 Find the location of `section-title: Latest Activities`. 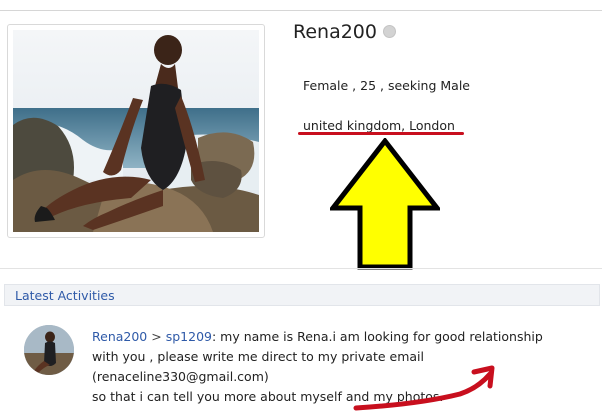

section-title: Latest Activities is located at coordinates (65, 295).